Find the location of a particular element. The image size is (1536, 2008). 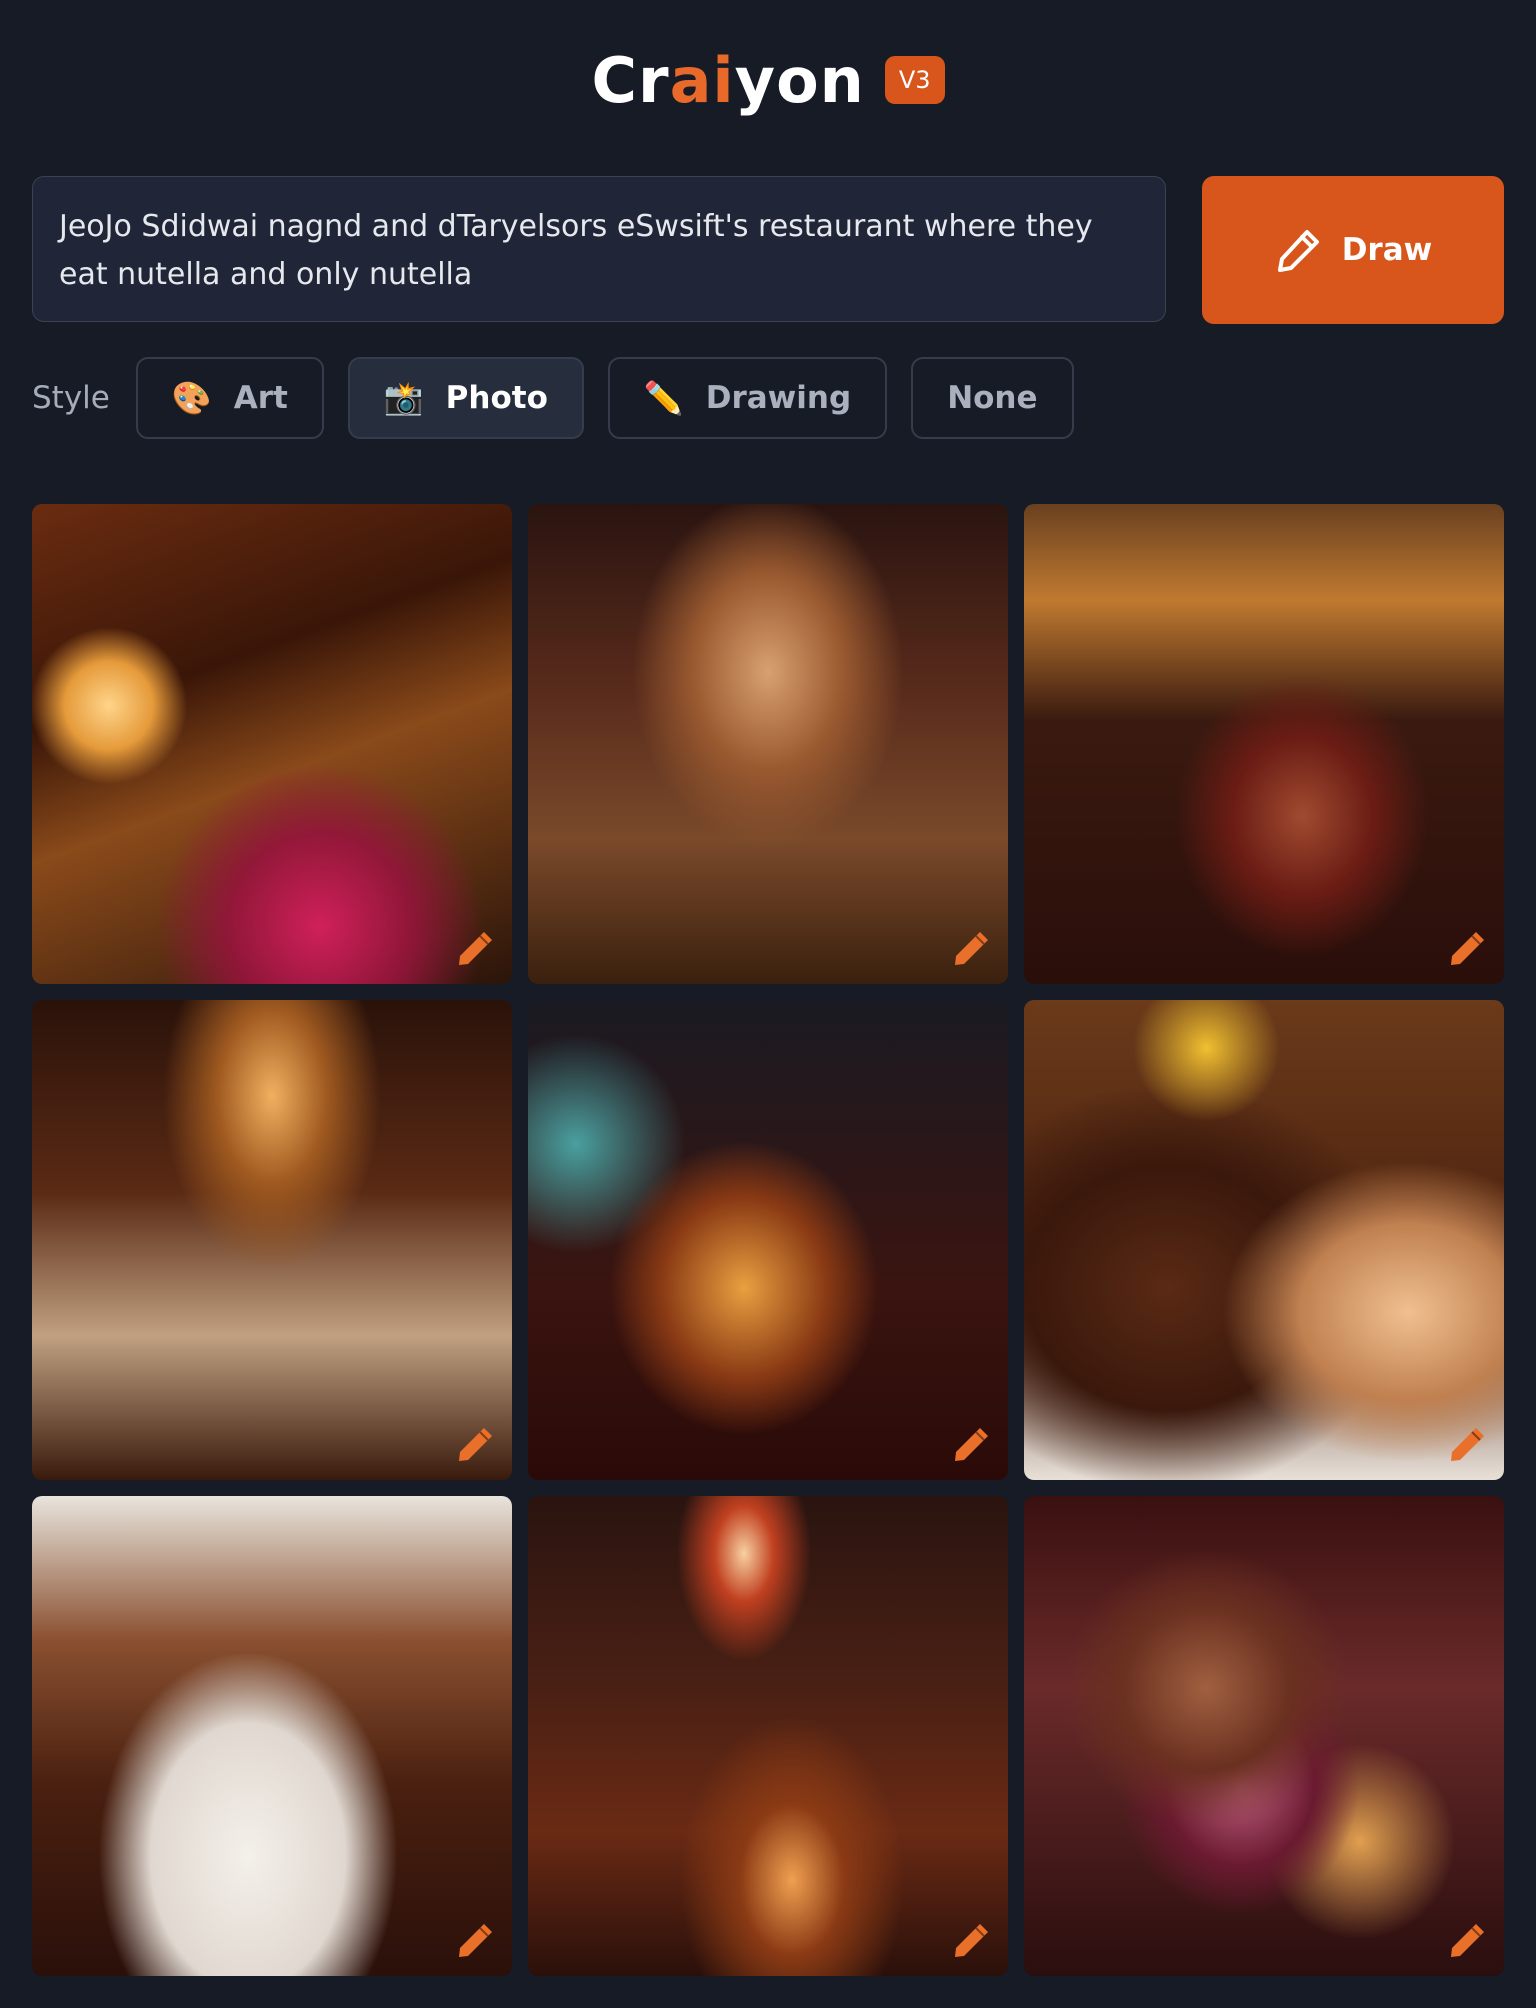

style-option-label: Photo is located at coordinates (496, 398).